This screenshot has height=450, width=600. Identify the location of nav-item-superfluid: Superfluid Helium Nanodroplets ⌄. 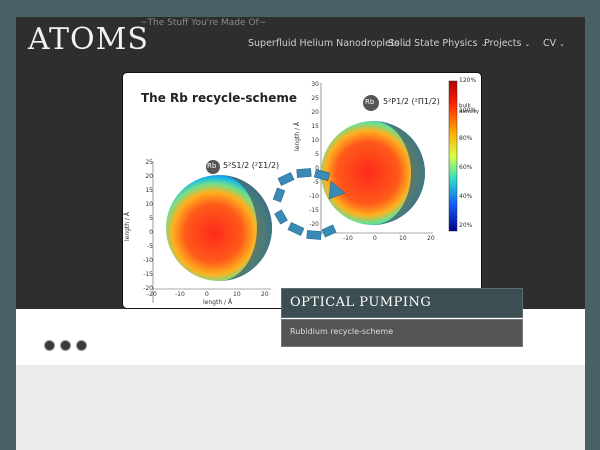
(328, 43).